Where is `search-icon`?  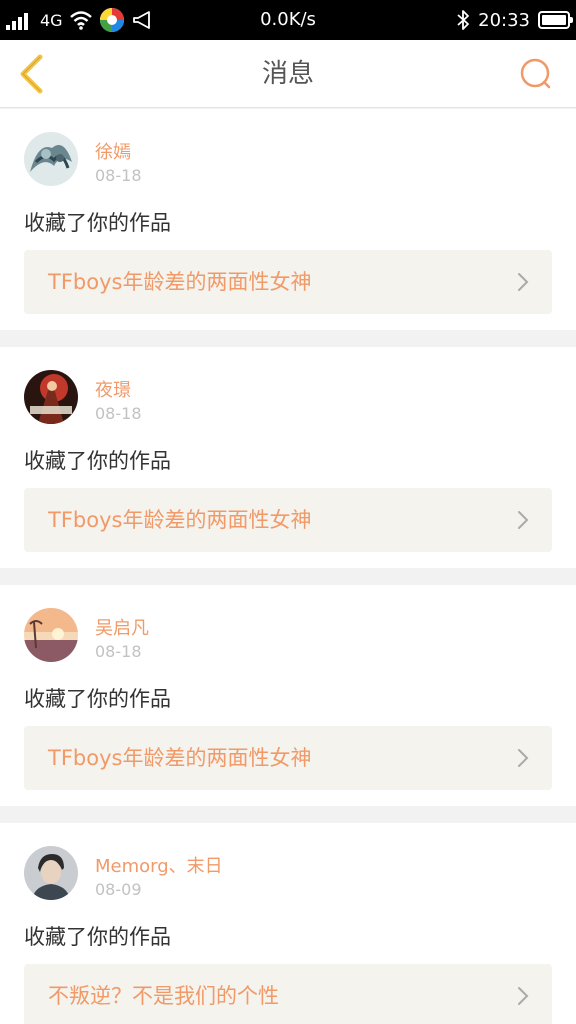
search-icon is located at coordinates (535, 73).